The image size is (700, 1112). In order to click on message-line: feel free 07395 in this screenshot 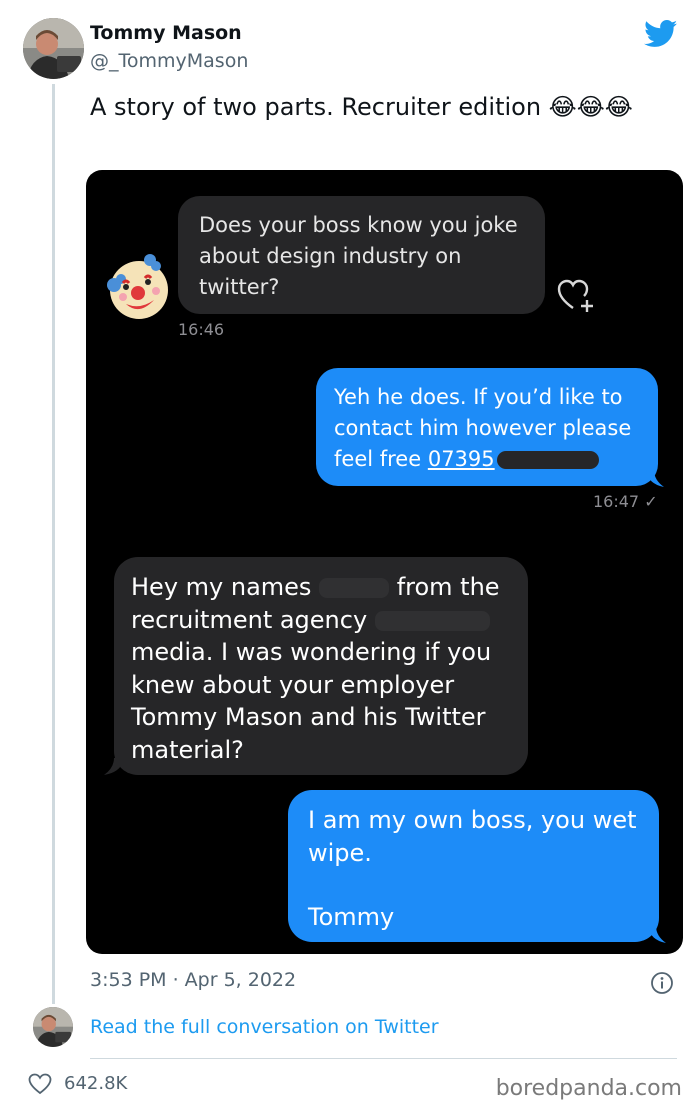, I will do `click(496, 459)`.